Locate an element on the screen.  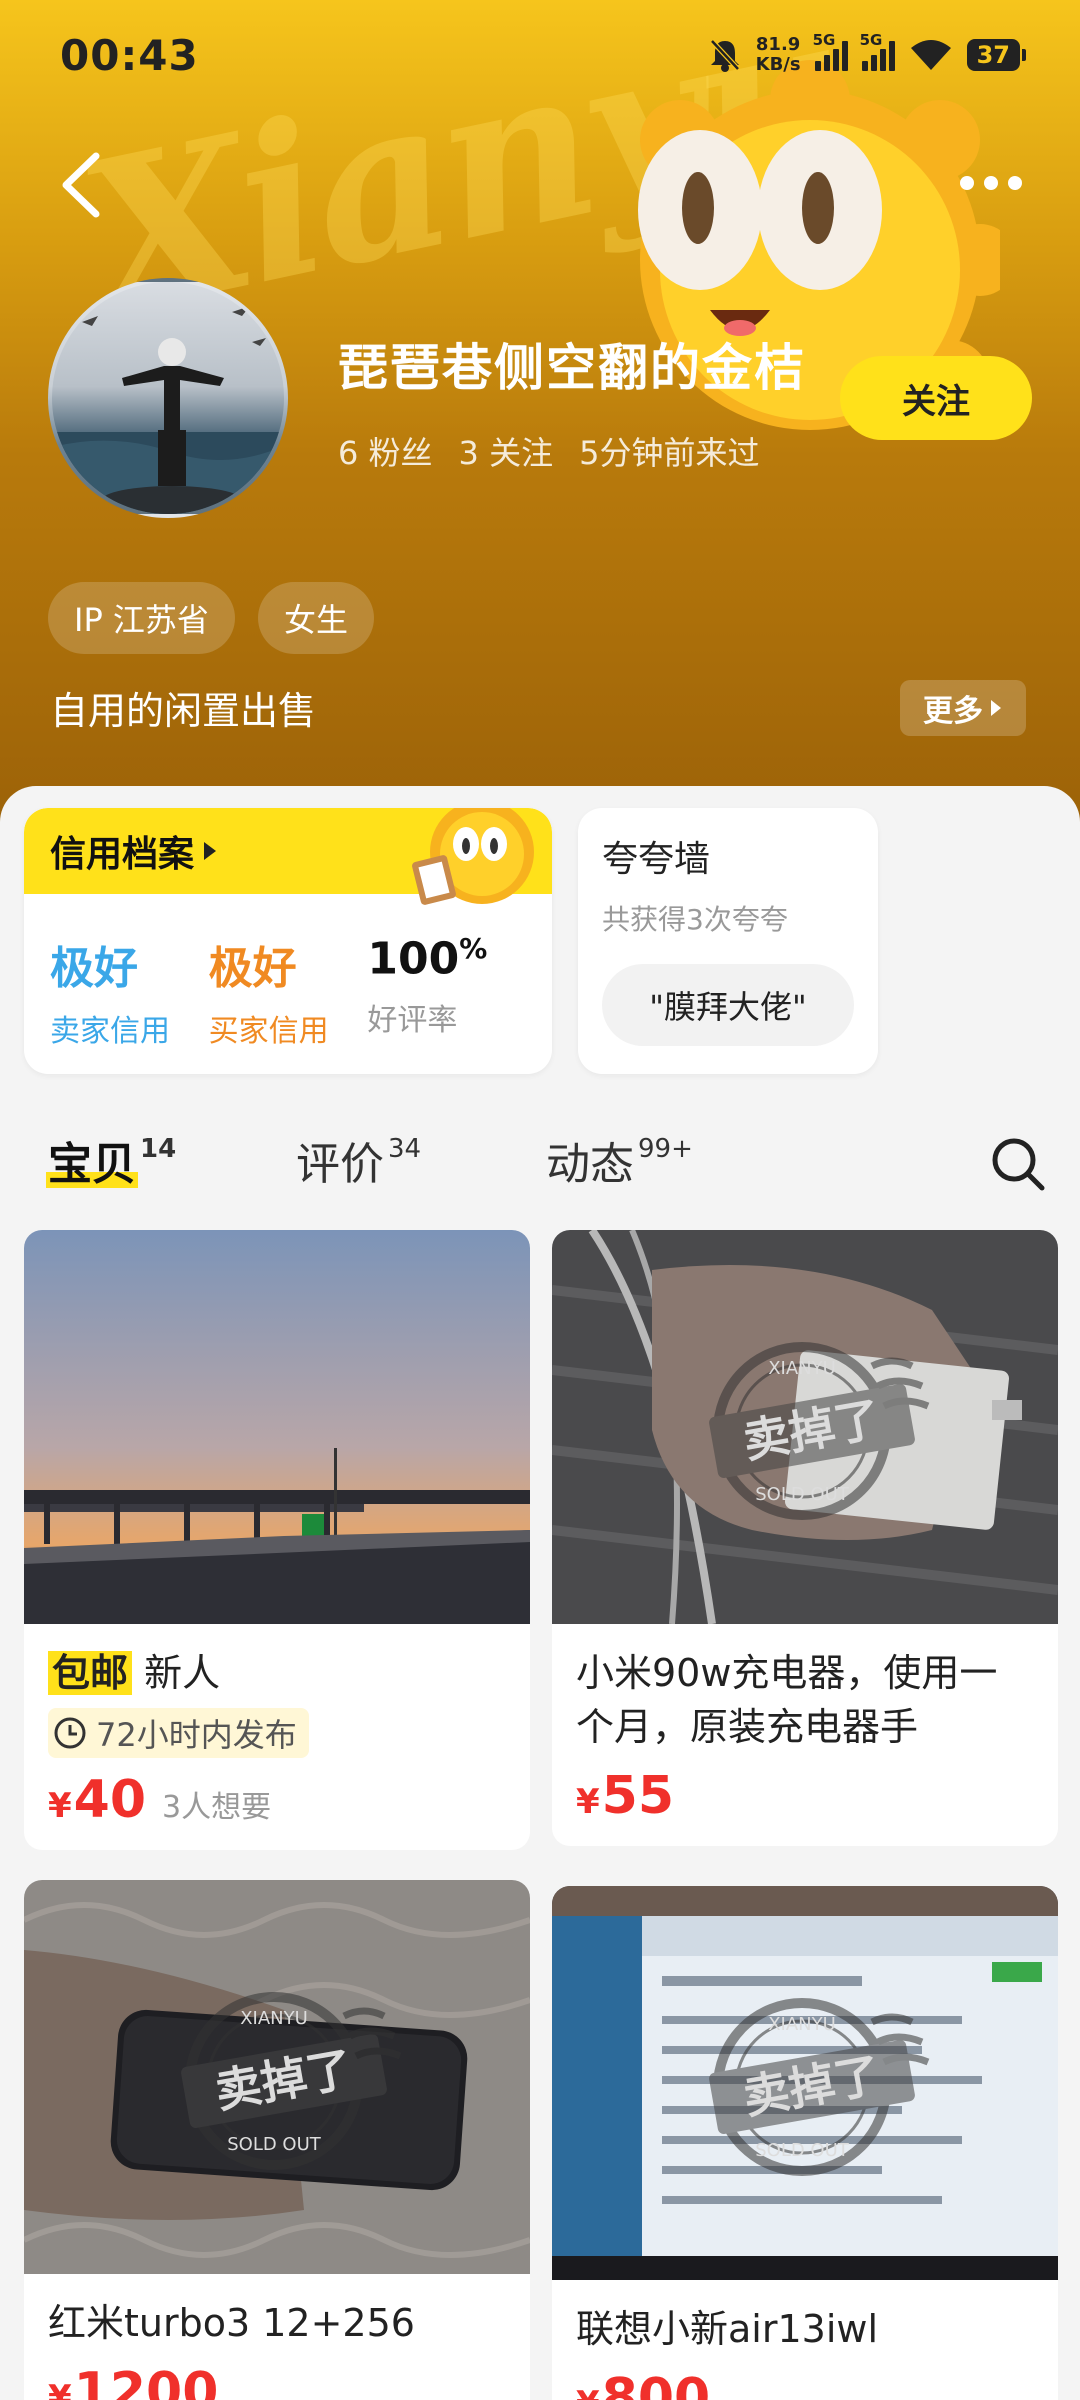
tab-reviews: 评价 34 is located at coordinates (358, 1160).